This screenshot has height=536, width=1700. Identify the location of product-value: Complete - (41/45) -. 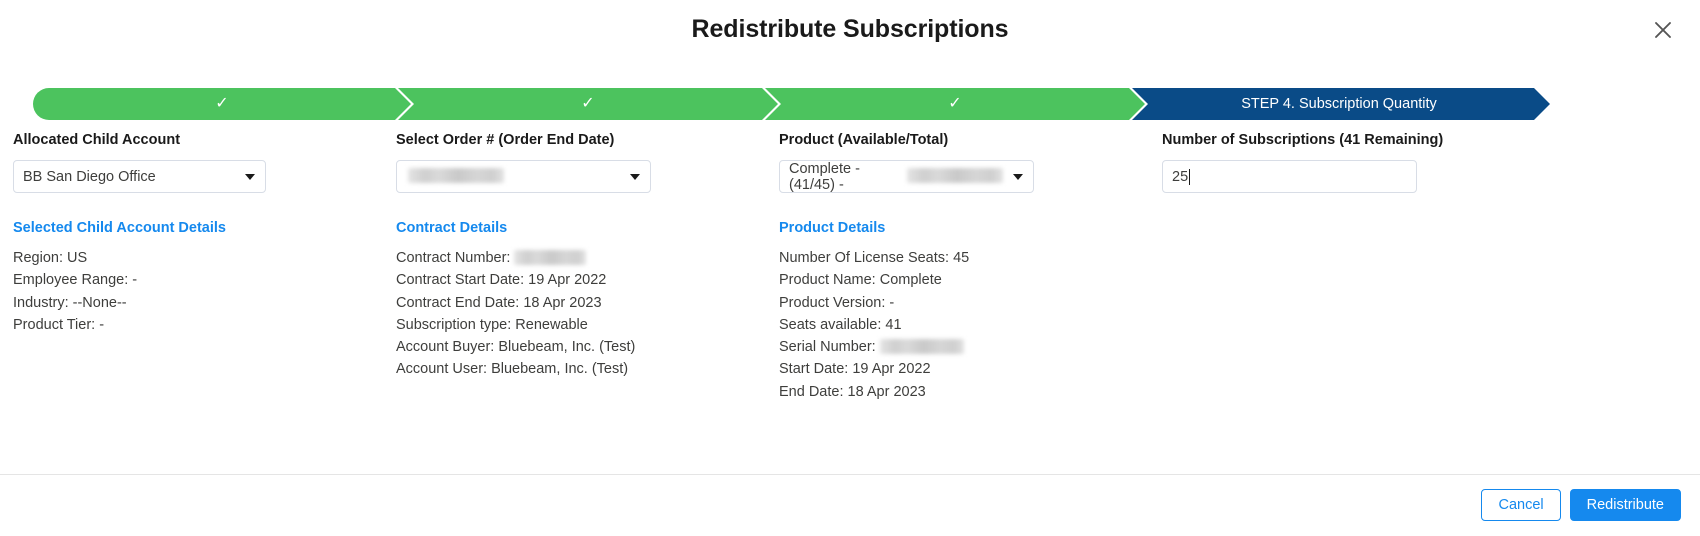
(824, 176).